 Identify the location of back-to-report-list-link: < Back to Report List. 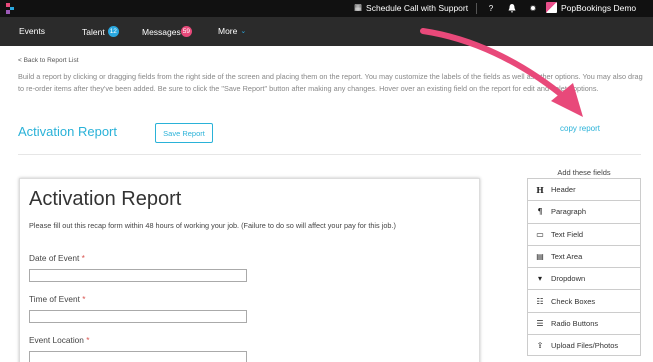
(48, 60).